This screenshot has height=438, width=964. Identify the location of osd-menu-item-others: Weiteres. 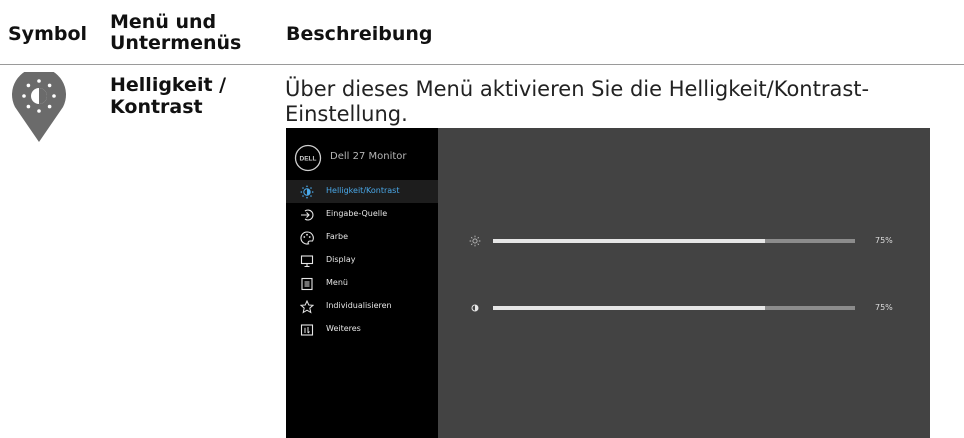
(362, 329).